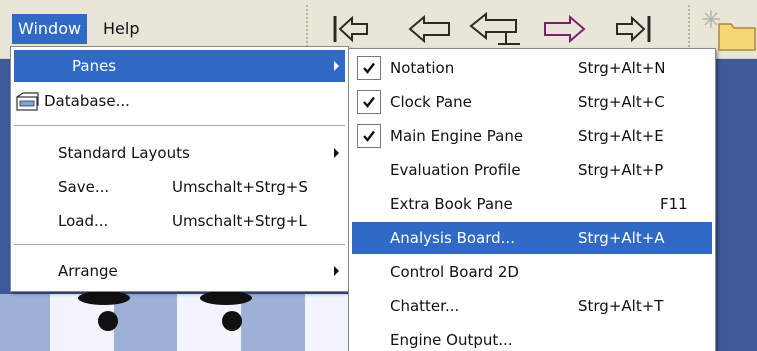 This screenshot has width=757, height=351. I want to click on menu-item-shortcut: Umschalt+Strg+L, so click(239, 221).